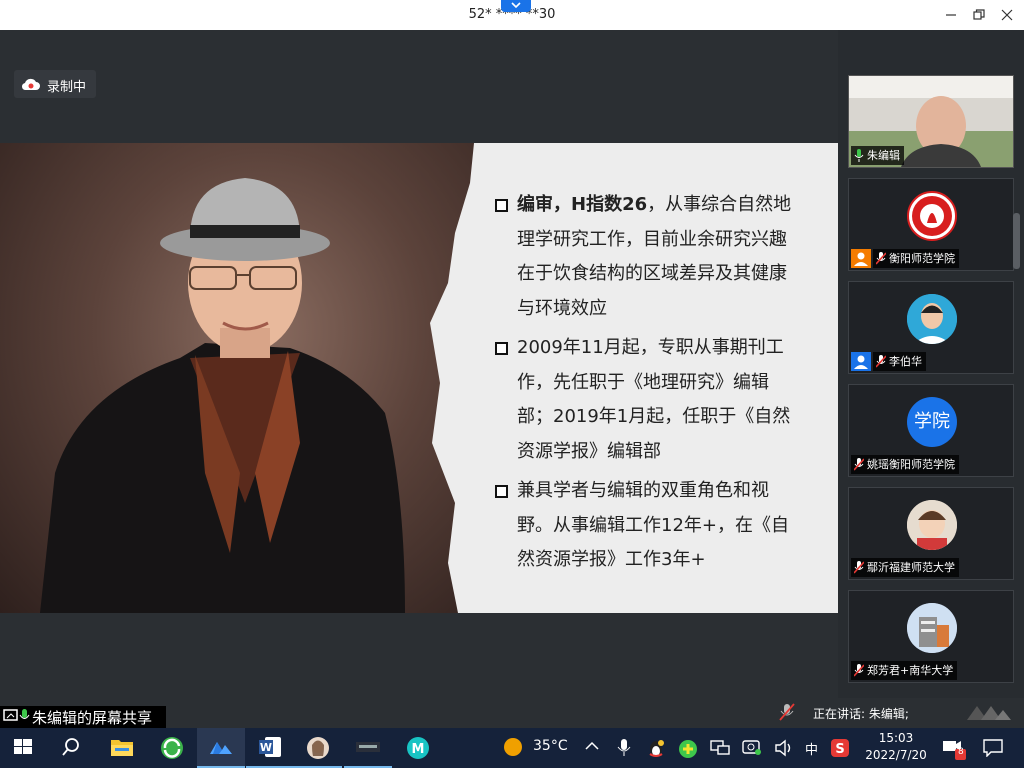  Describe the element at coordinates (516, 6) in the screenshot. I see `collapse-toolbar-button` at that location.